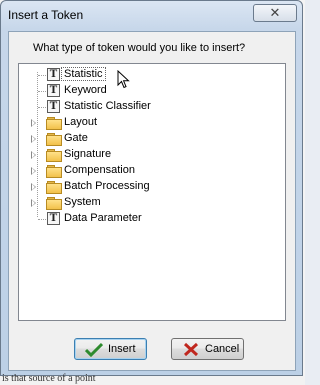  I want to click on tree-item: Layout, so click(152, 123).